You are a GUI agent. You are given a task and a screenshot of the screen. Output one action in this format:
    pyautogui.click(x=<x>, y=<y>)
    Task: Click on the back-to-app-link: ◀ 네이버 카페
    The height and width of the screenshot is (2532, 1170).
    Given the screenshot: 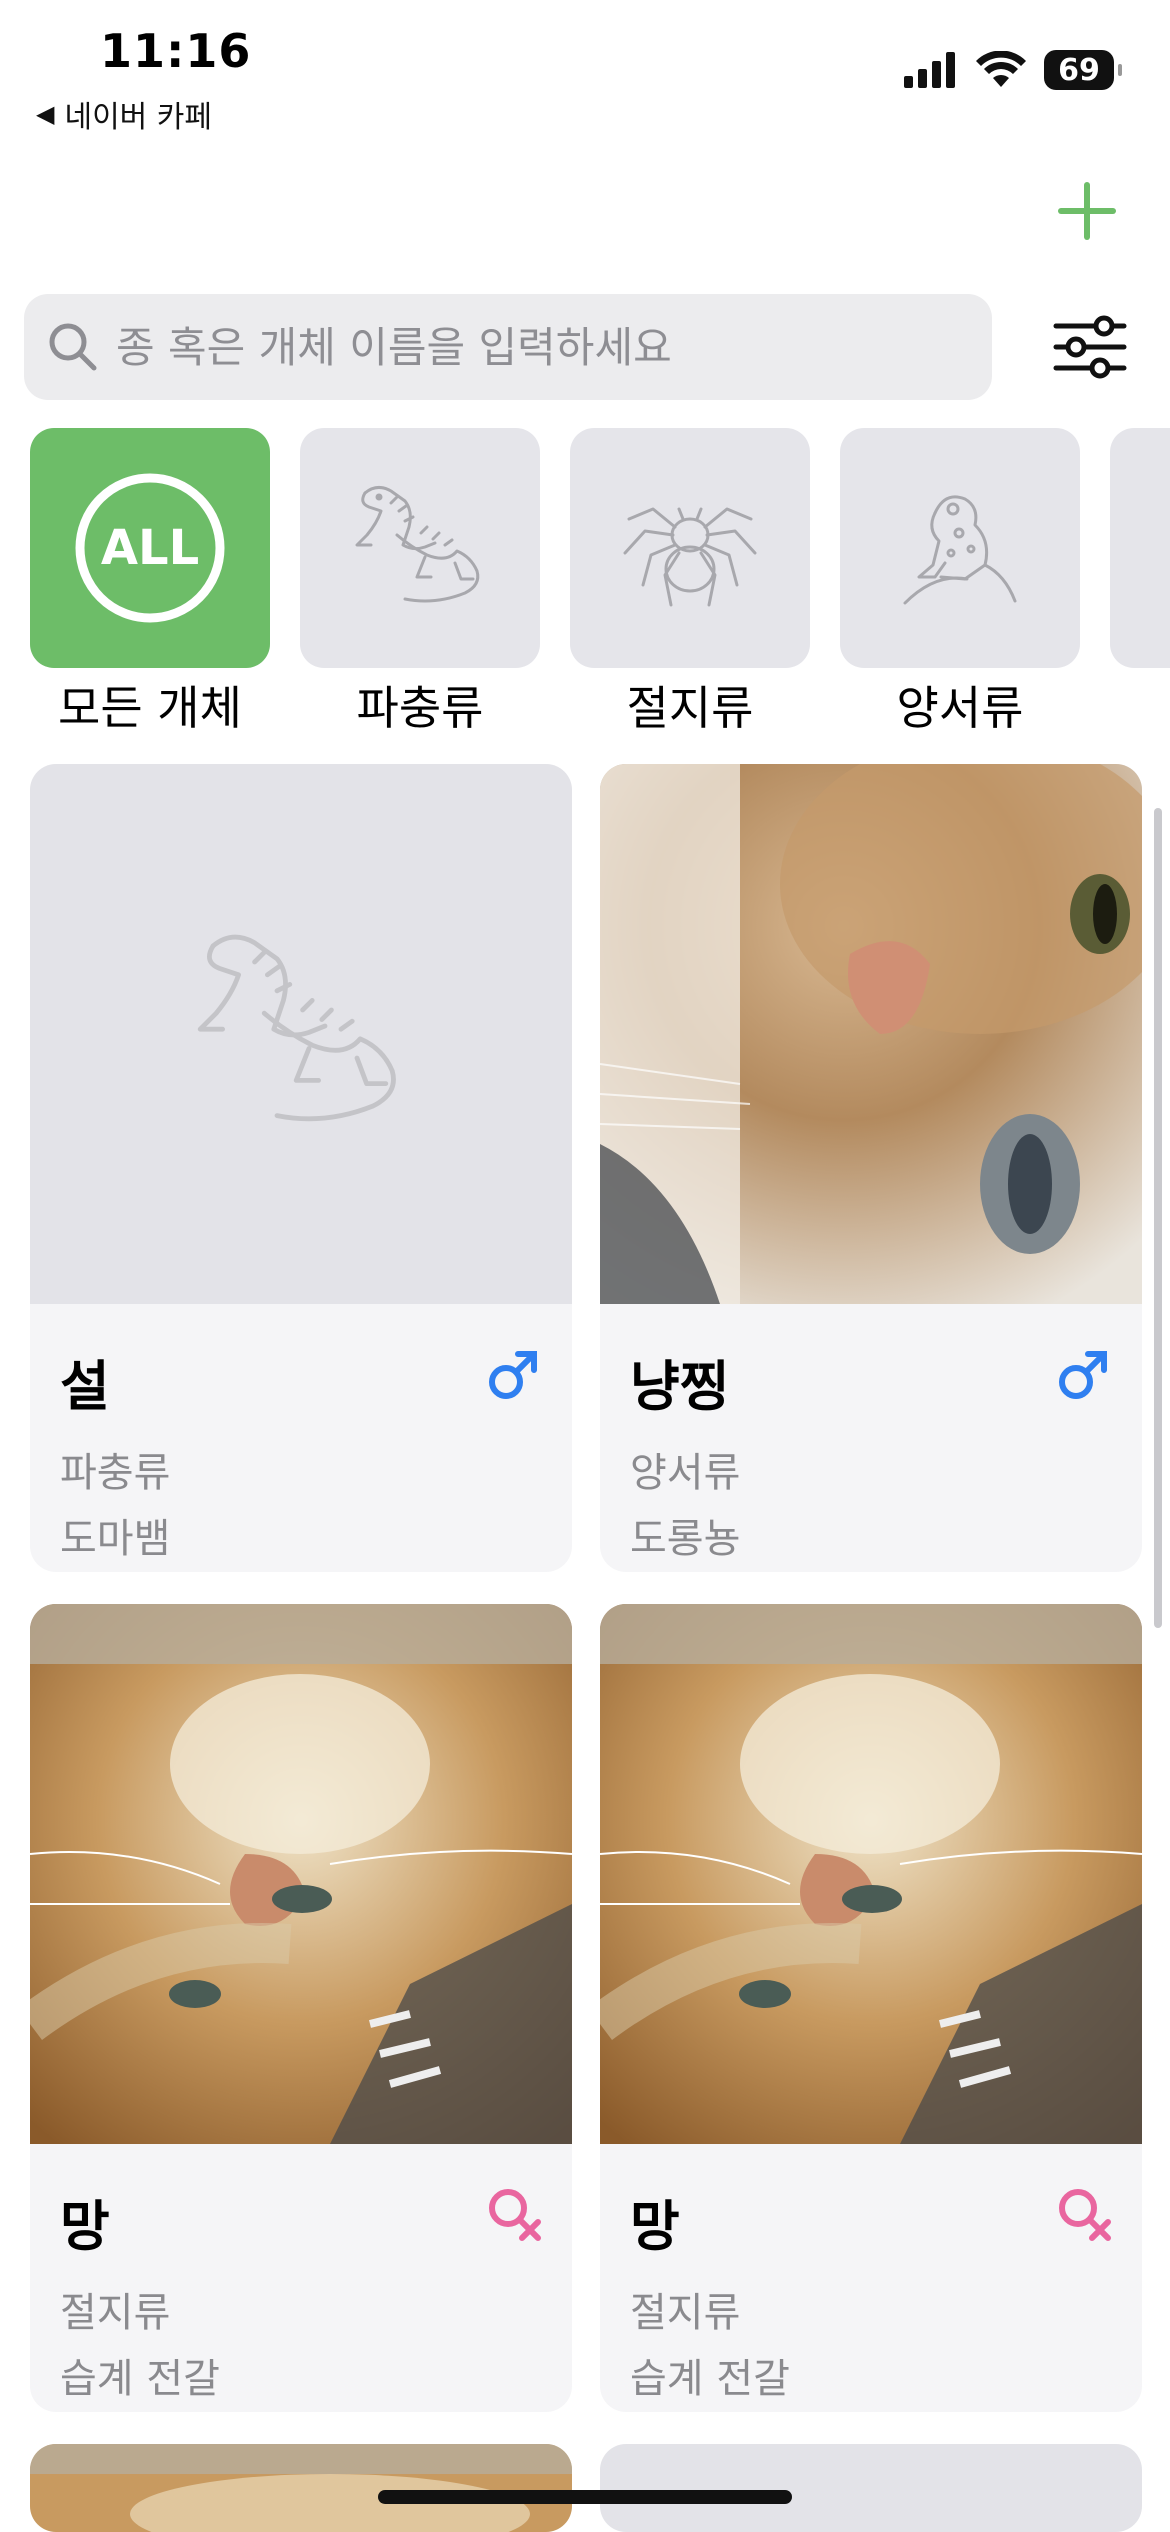 What is the action you would take?
    pyautogui.click(x=124, y=114)
    